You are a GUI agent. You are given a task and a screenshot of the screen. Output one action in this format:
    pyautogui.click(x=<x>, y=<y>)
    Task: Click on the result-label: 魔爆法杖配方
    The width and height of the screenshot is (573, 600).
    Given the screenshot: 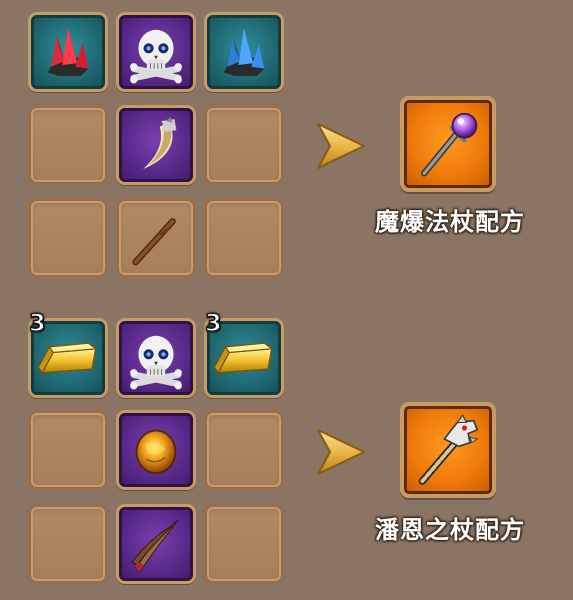 What is the action you would take?
    pyautogui.click(x=450, y=222)
    